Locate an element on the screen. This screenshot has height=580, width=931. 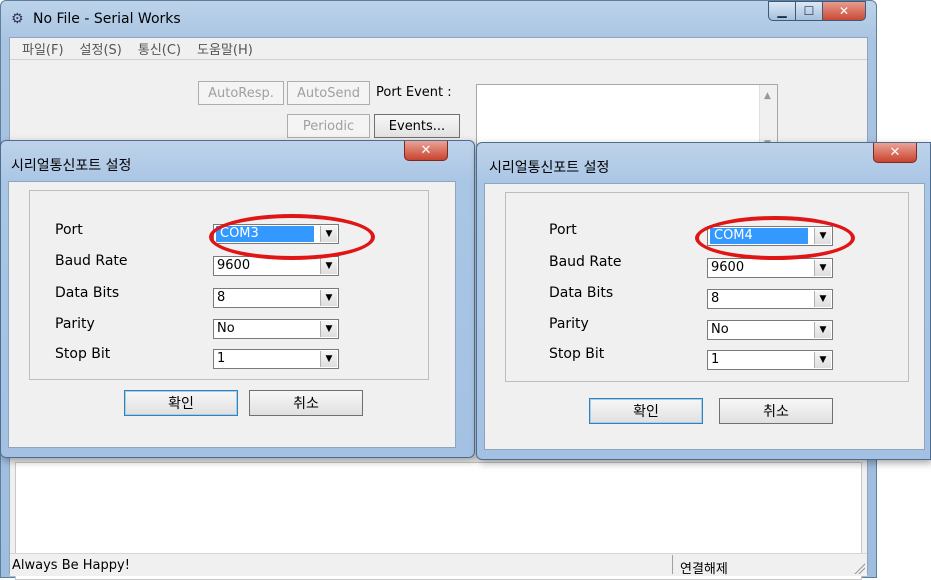
autoresp-button: AutoResp. is located at coordinates (241, 93).